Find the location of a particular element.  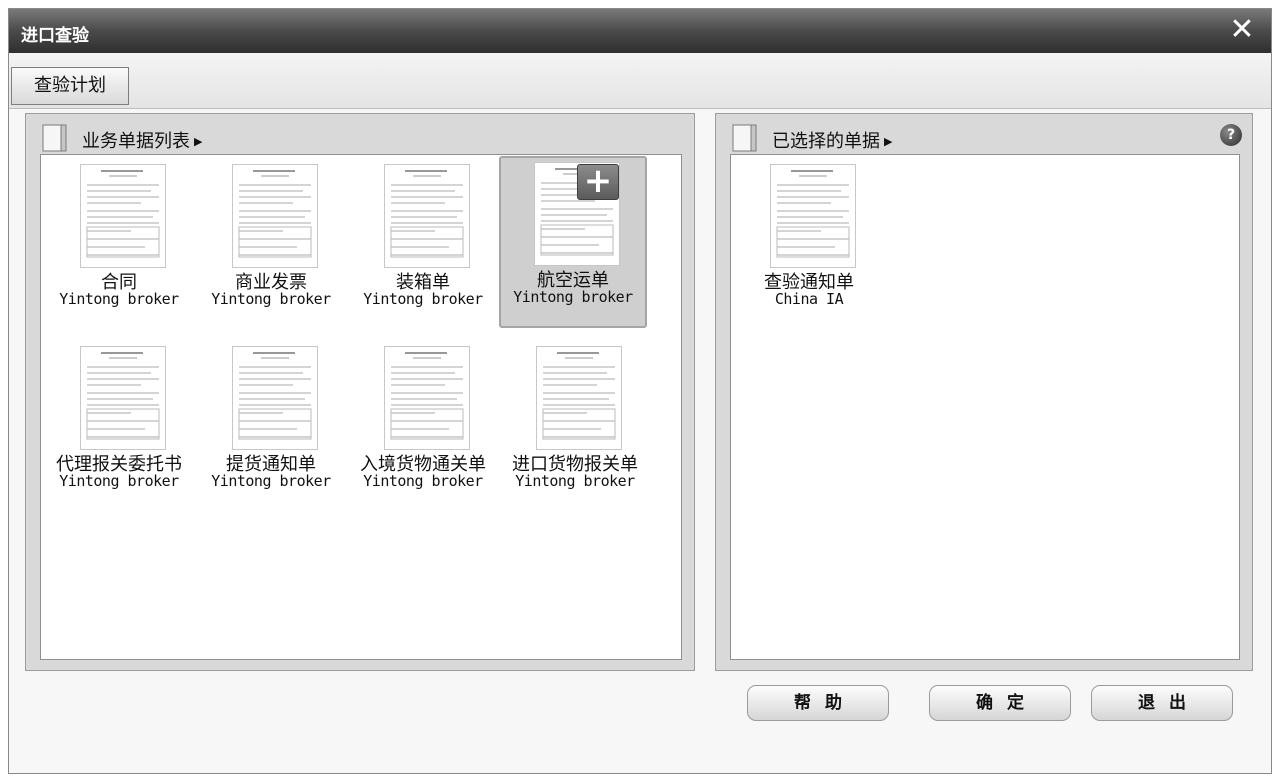

close-button: ✕ is located at coordinates (1242, 30).